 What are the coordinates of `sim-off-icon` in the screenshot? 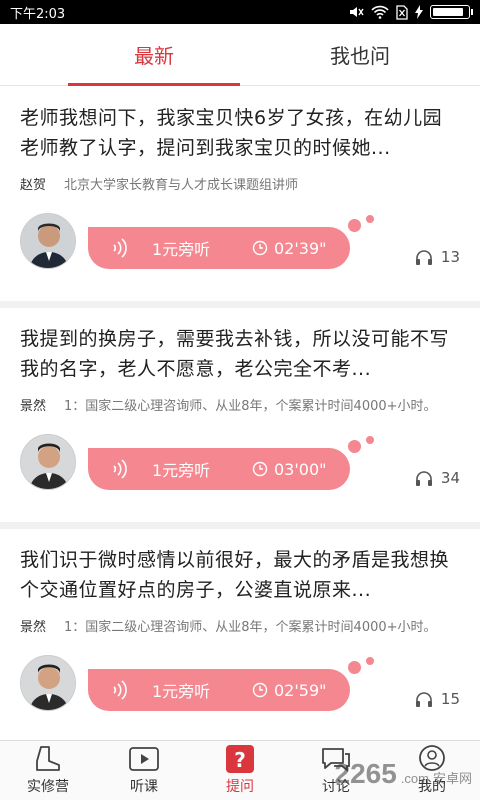 It's located at (402, 12).